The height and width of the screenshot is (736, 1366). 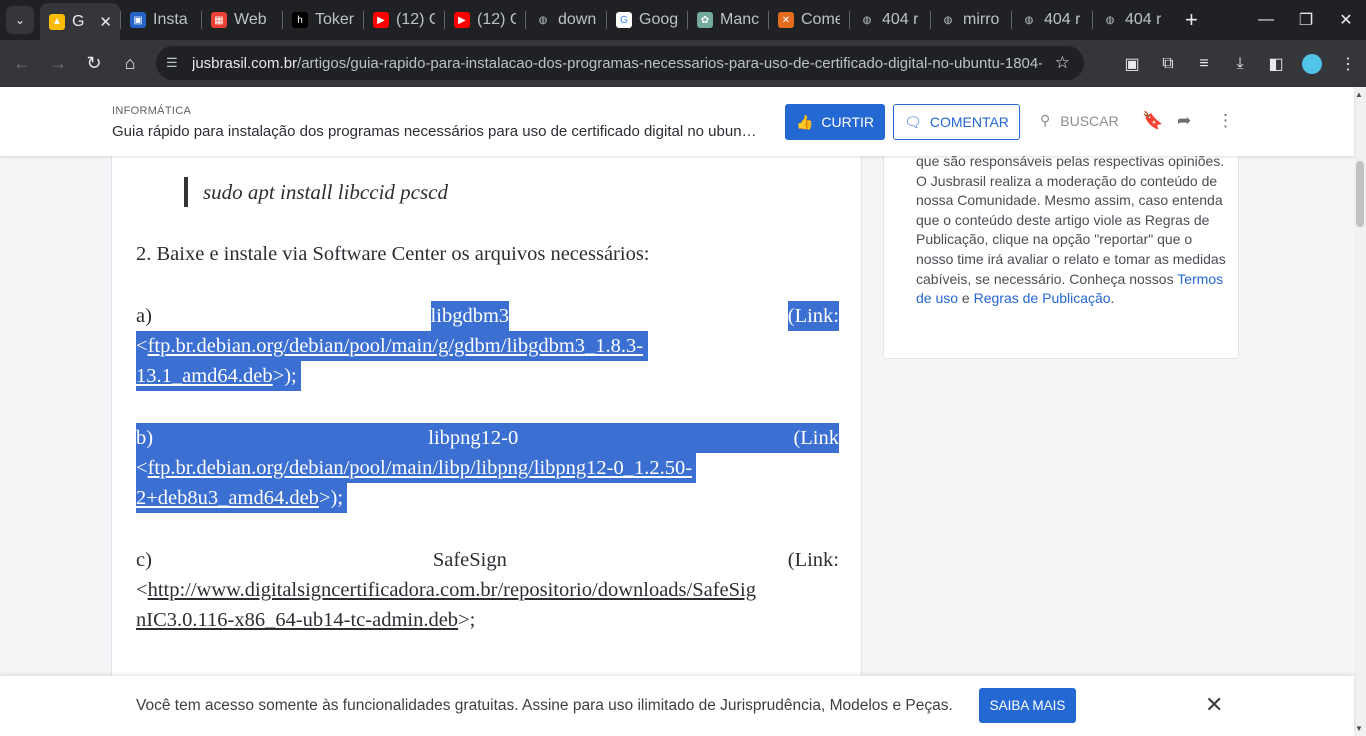 I want to click on close-window-icon: ✕, so click(x=1346, y=20).